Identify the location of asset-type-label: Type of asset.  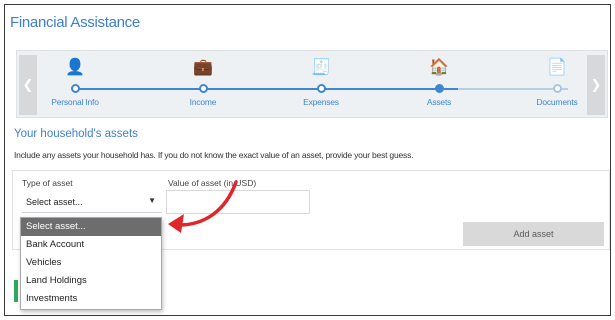
(47, 183).